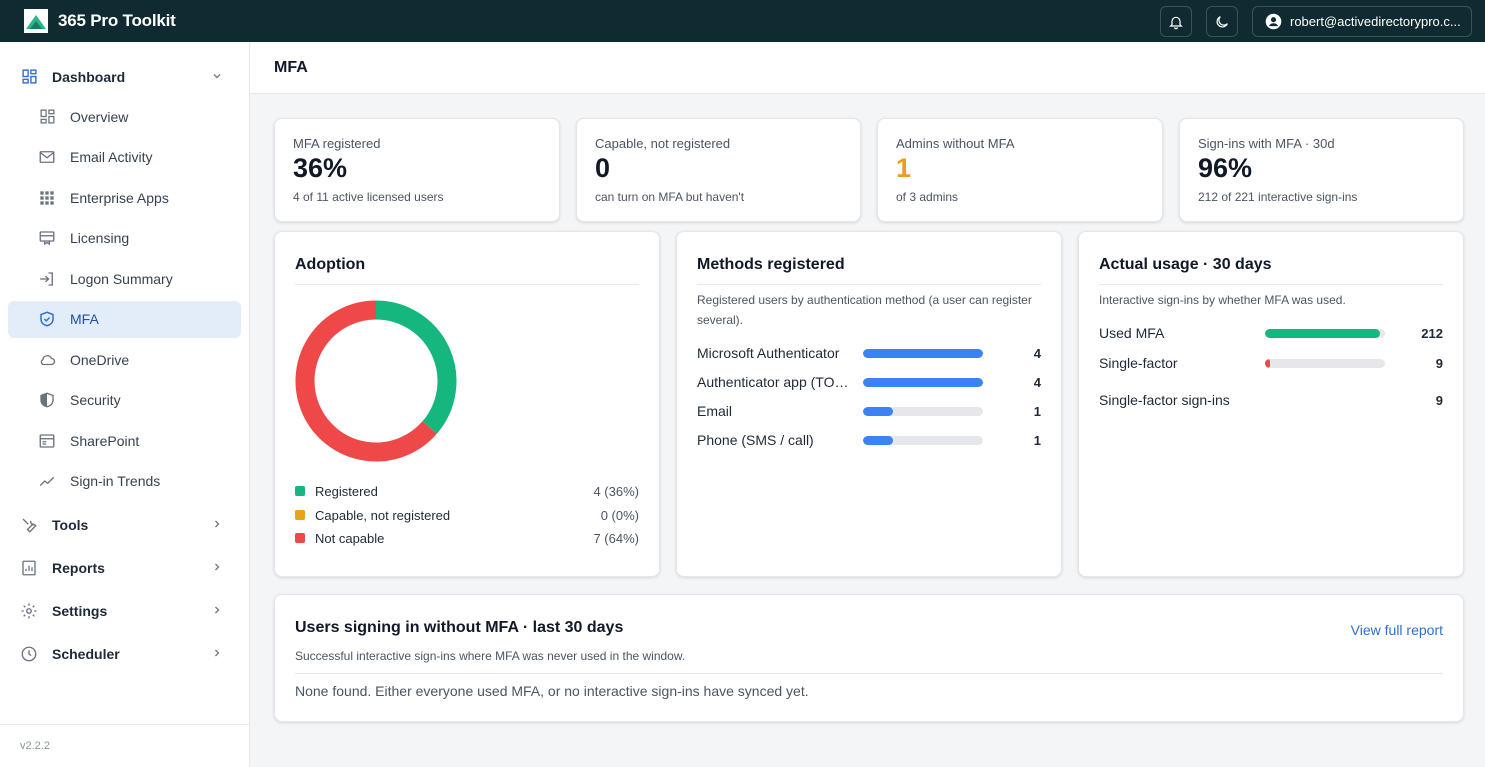  What do you see at coordinates (117, 20) in the screenshot?
I see `app-title: 365 Pro Toolkit` at bounding box center [117, 20].